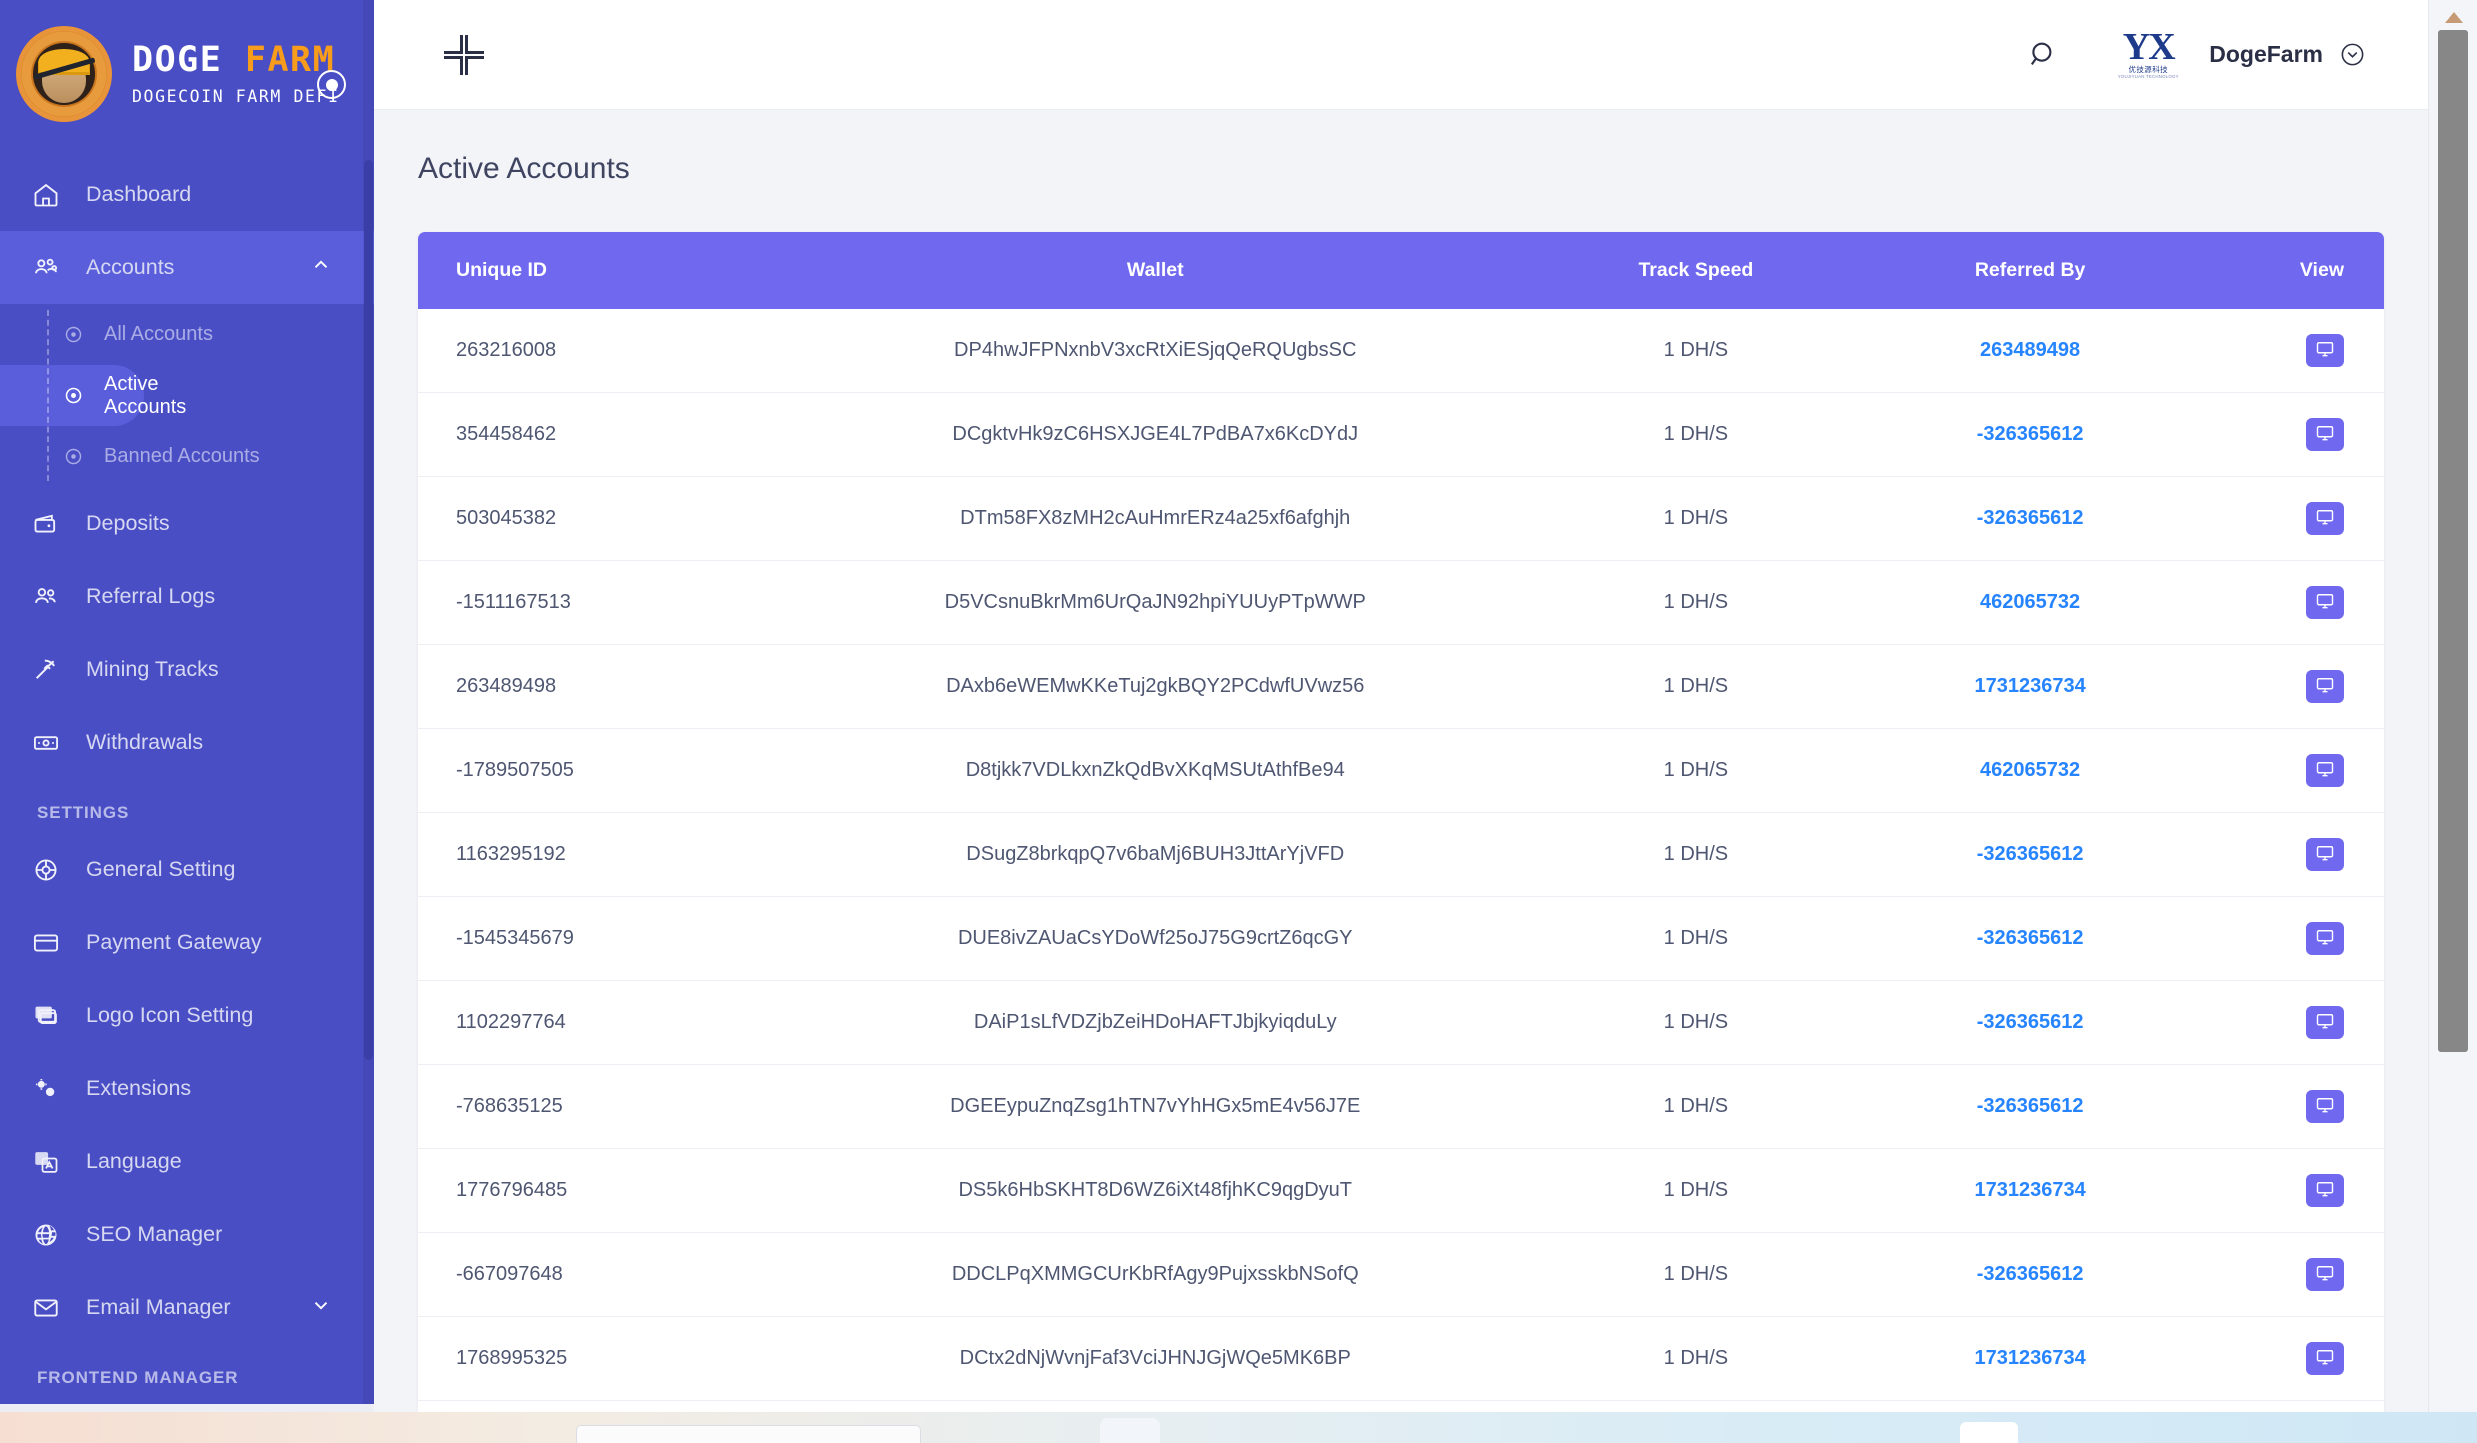  Describe the element at coordinates (187, 267) in the screenshot. I see `sidebar-item-accounts: Accounts` at that location.